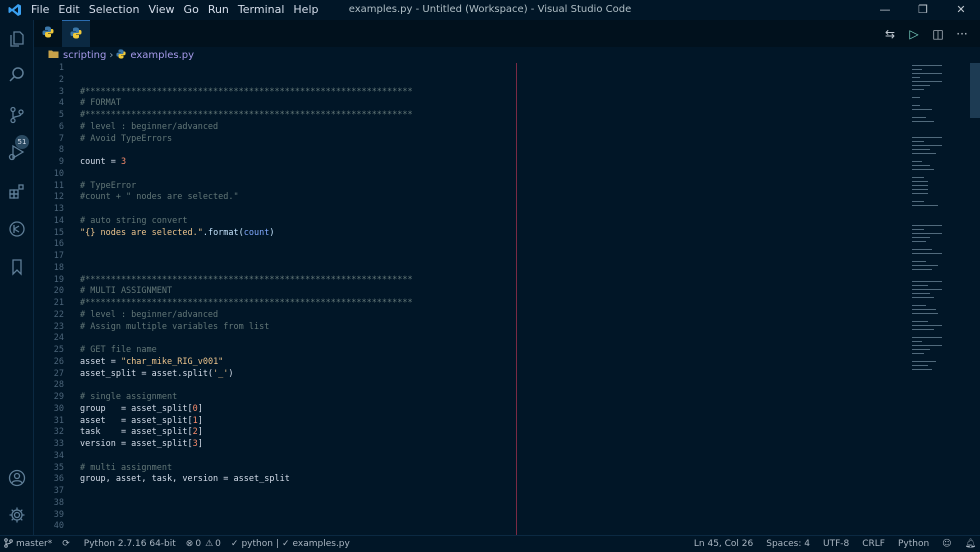 The height and width of the screenshot is (552, 980). I want to click on menu-run: Run, so click(222, 10).